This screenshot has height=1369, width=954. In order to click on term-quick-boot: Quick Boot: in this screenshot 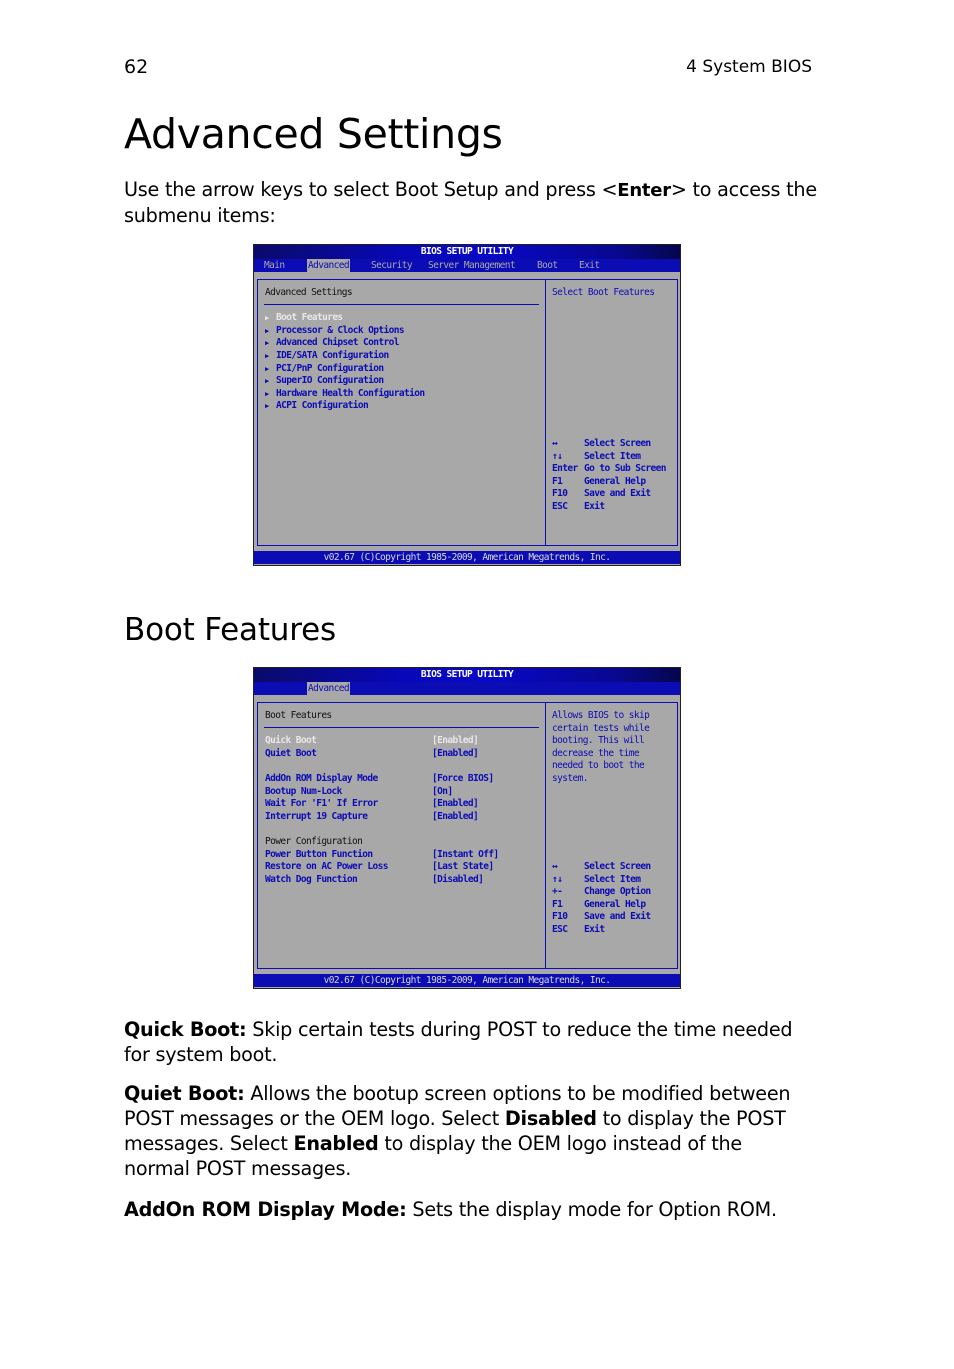, I will do `click(185, 1029)`.